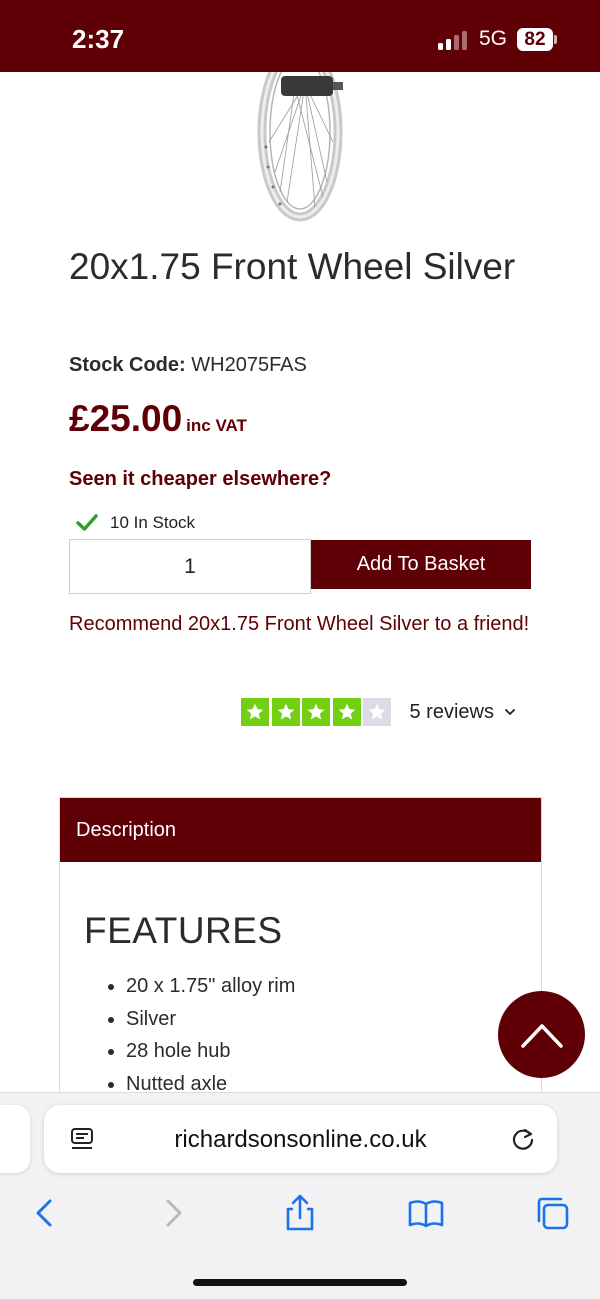  What do you see at coordinates (292, 266) in the screenshot?
I see `product-title: 20x1.75 Front Wheel Silver` at bounding box center [292, 266].